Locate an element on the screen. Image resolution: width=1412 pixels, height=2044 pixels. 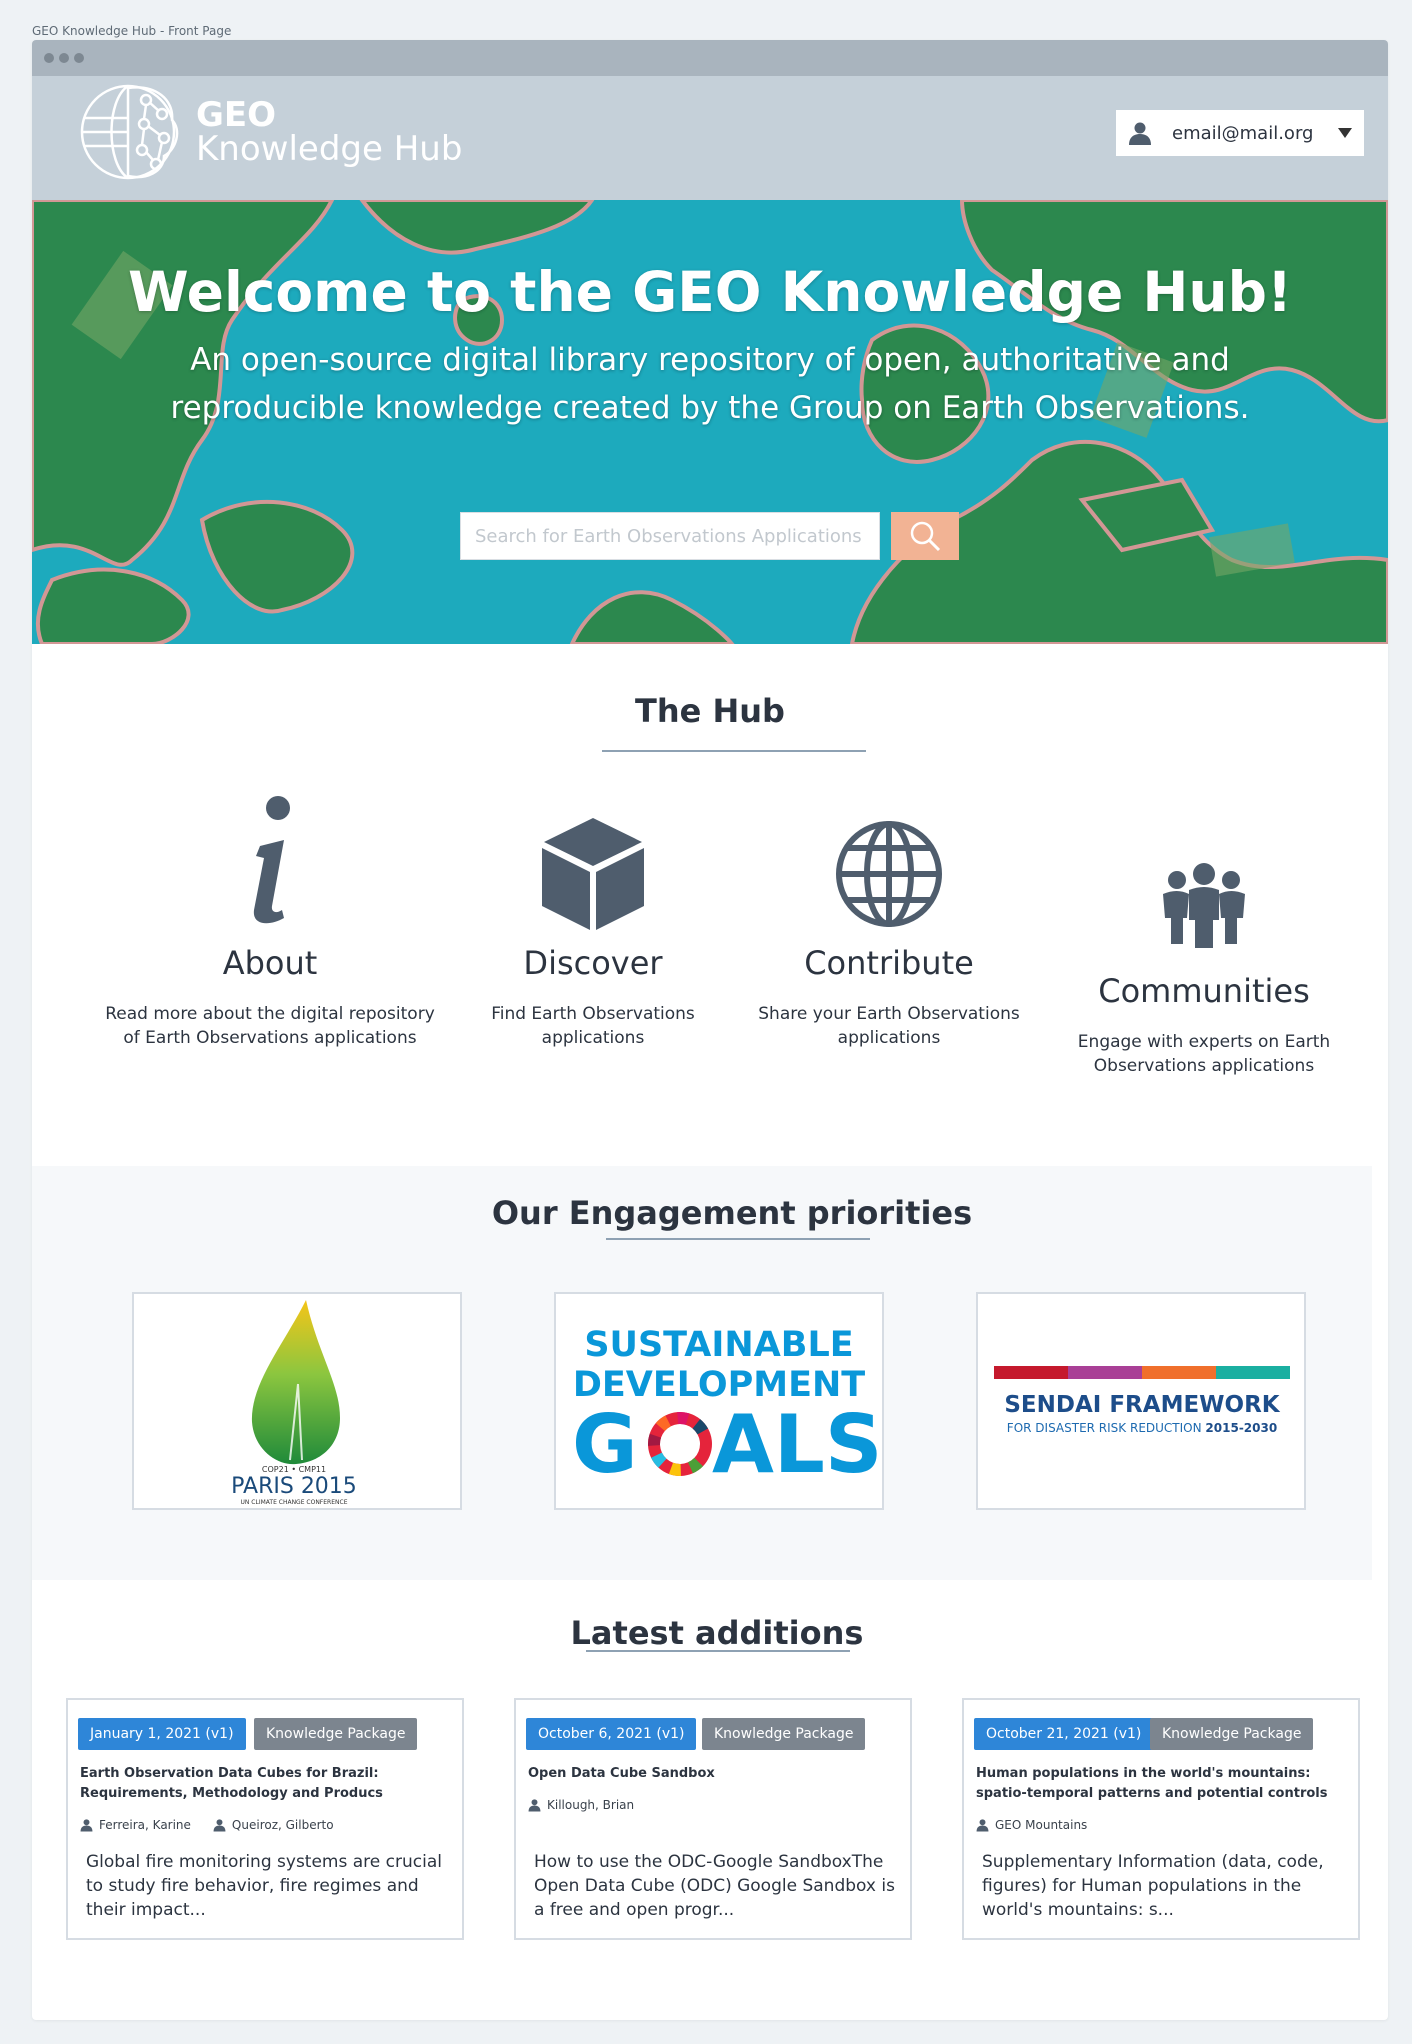
date-badge: October 6, 2021 (v1) is located at coordinates (611, 1734).